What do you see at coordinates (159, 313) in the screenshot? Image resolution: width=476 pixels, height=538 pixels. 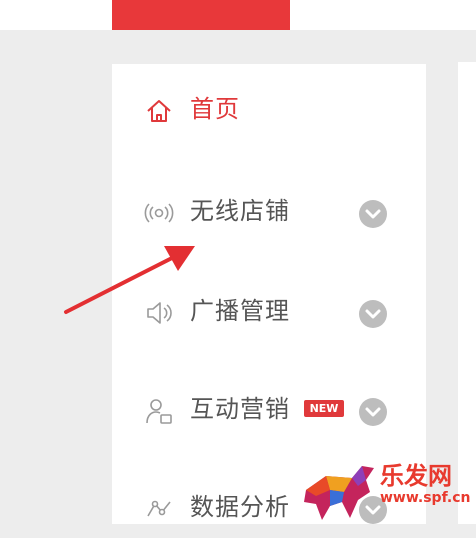 I see `speaker-icon` at bounding box center [159, 313].